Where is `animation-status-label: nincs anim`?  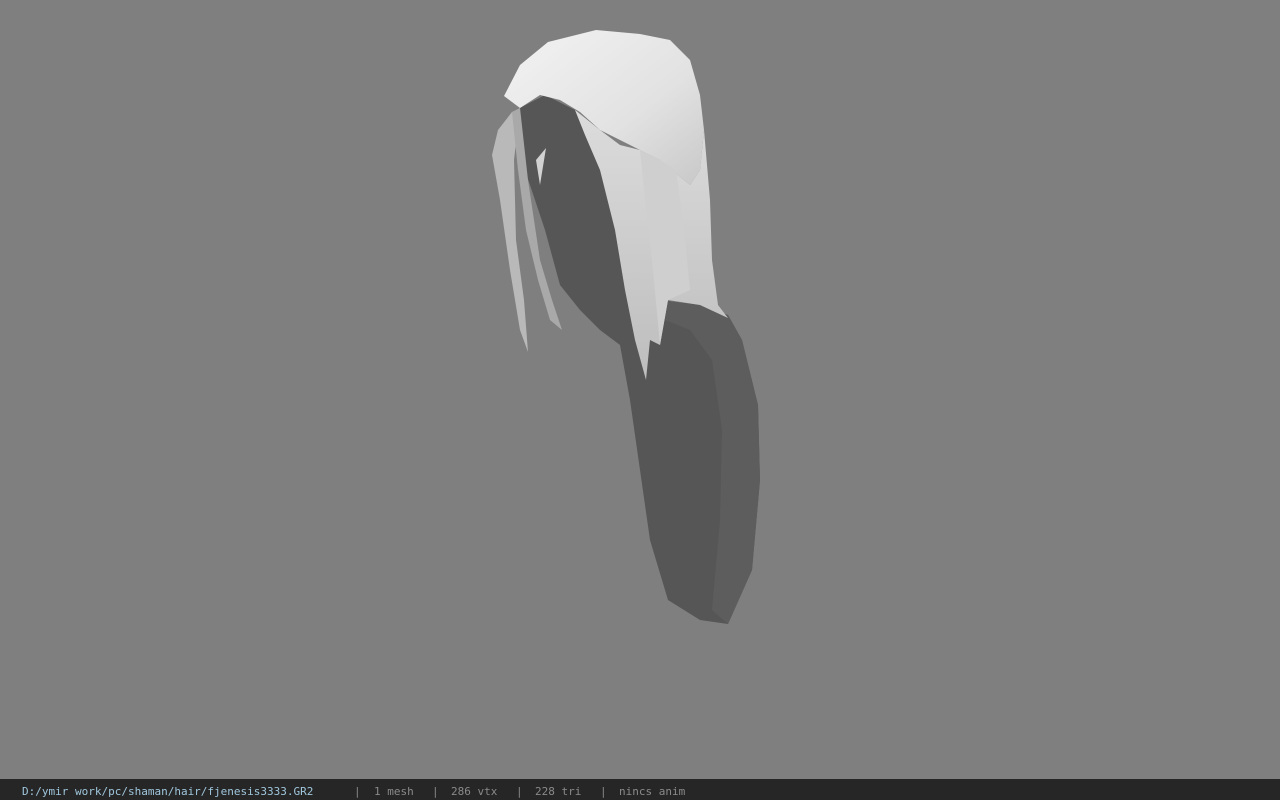
animation-status-label: nincs anim is located at coordinates (652, 791).